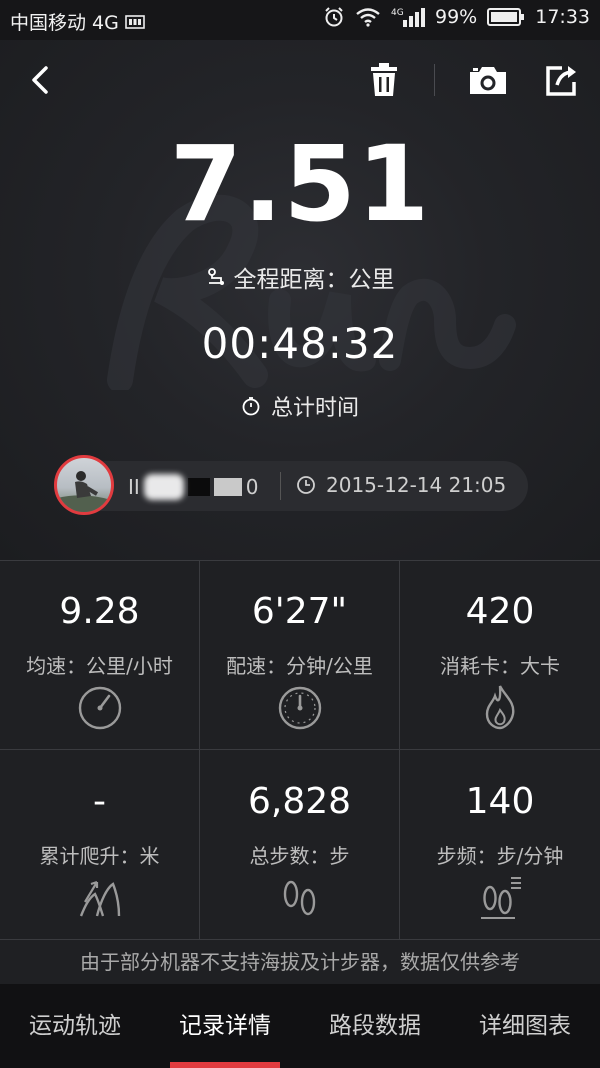 This screenshot has width=600, height=1068. I want to click on record-datetime: 2015-12-14 21:05, so click(416, 485).